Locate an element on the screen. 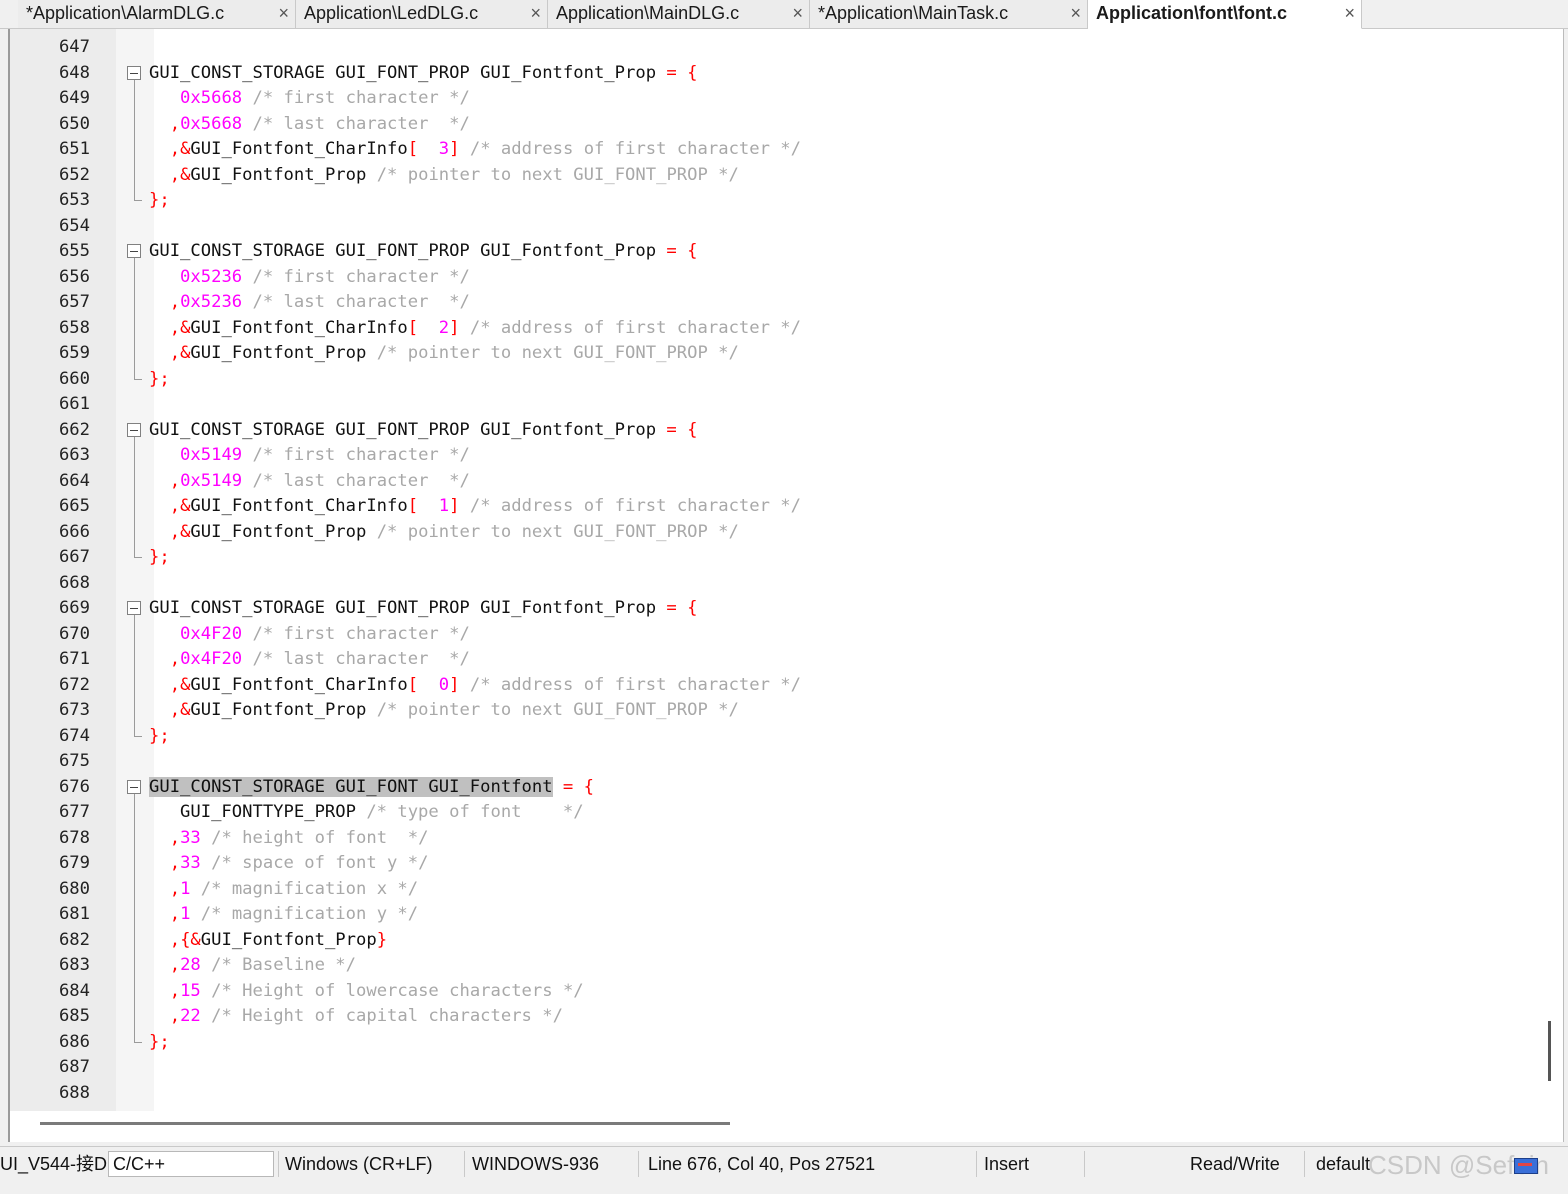 The image size is (1568, 1194). code-line: 674}; is located at coordinates (114, 734).